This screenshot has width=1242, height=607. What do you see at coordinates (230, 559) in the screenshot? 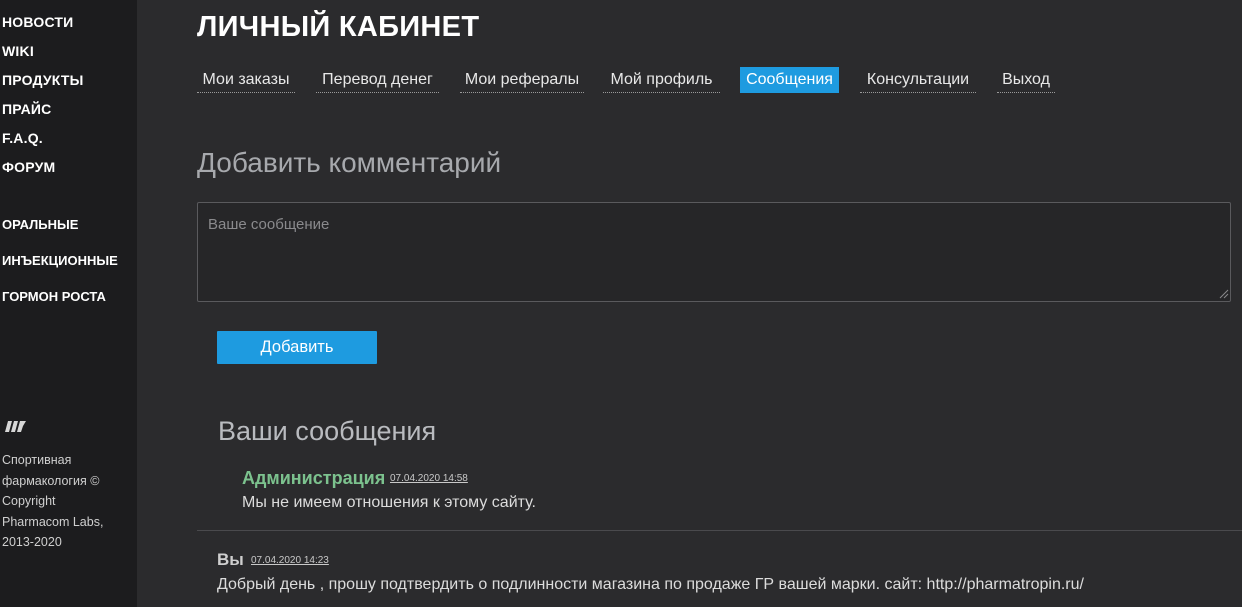
I see `message-author-user: Вы` at bounding box center [230, 559].